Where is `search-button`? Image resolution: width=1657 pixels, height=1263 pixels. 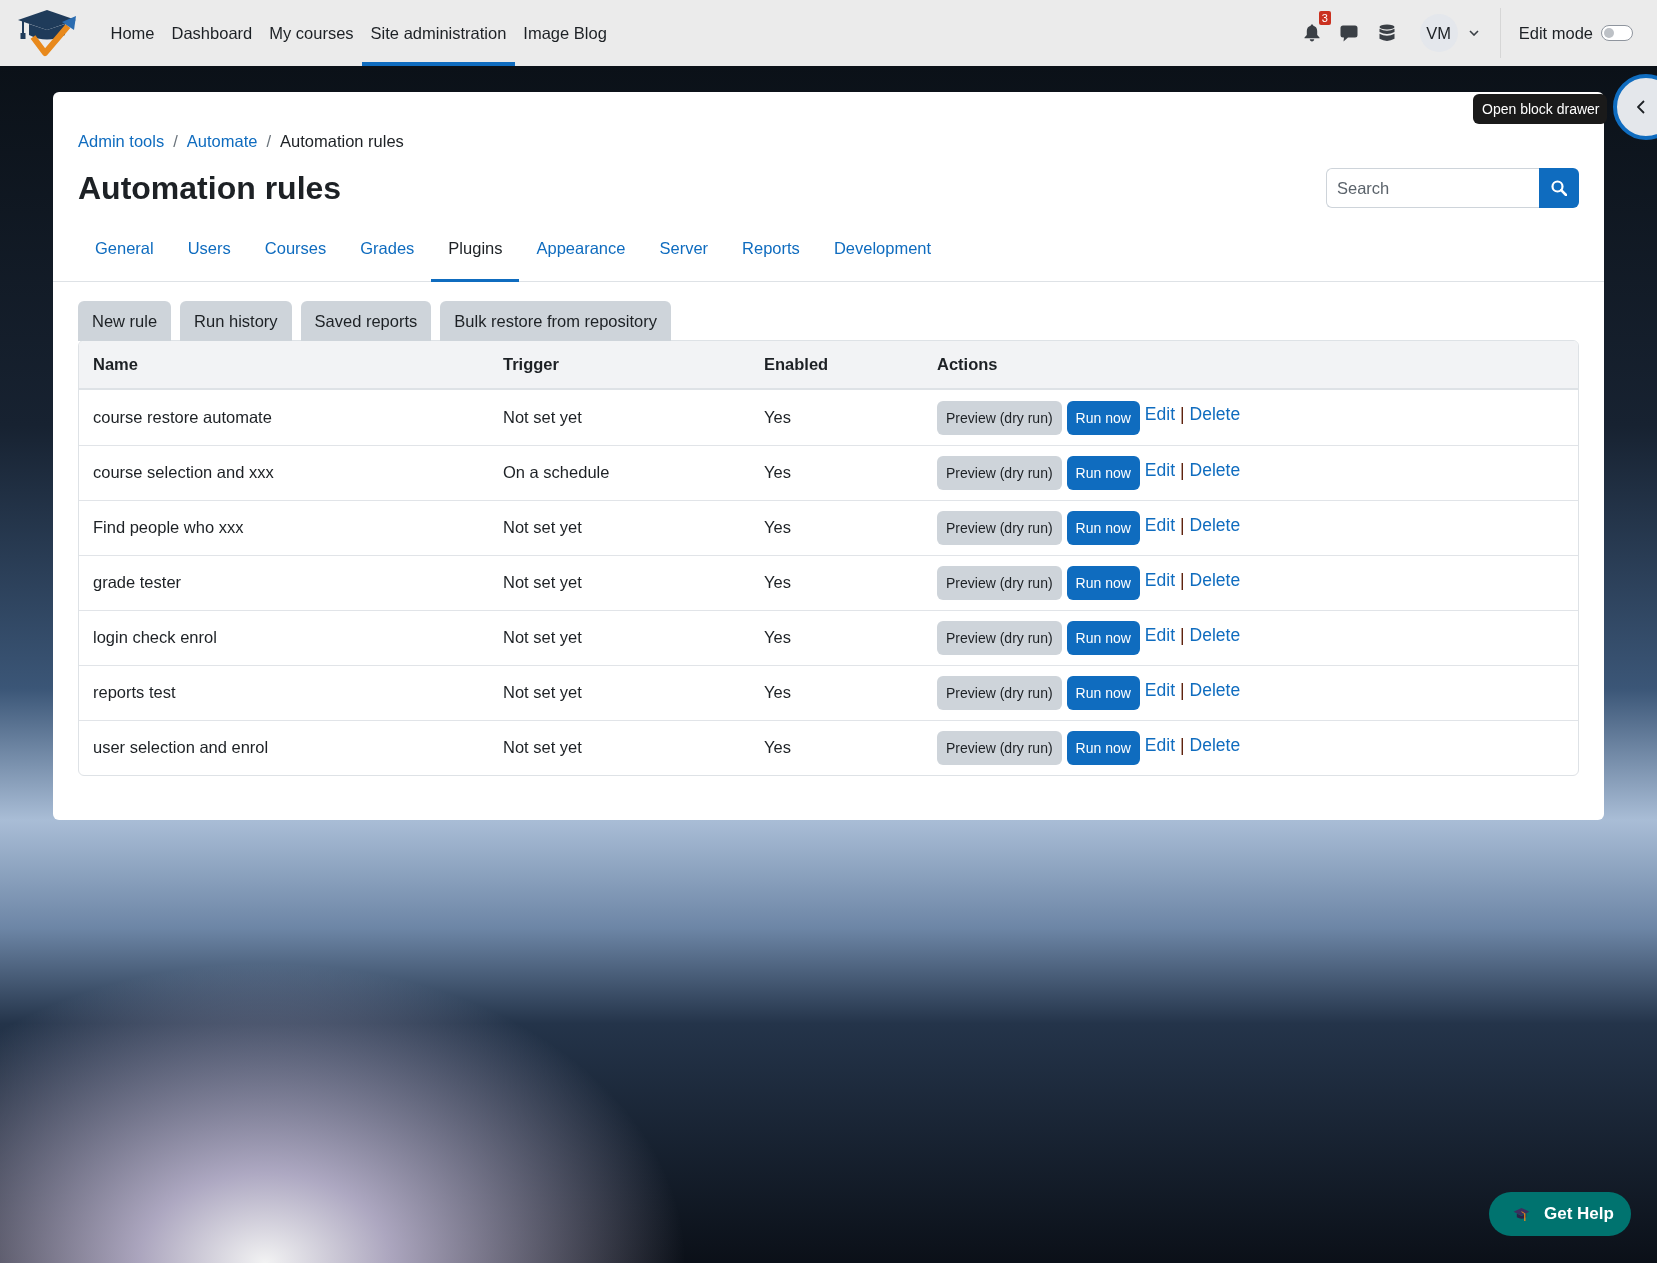 search-button is located at coordinates (1559, 188).